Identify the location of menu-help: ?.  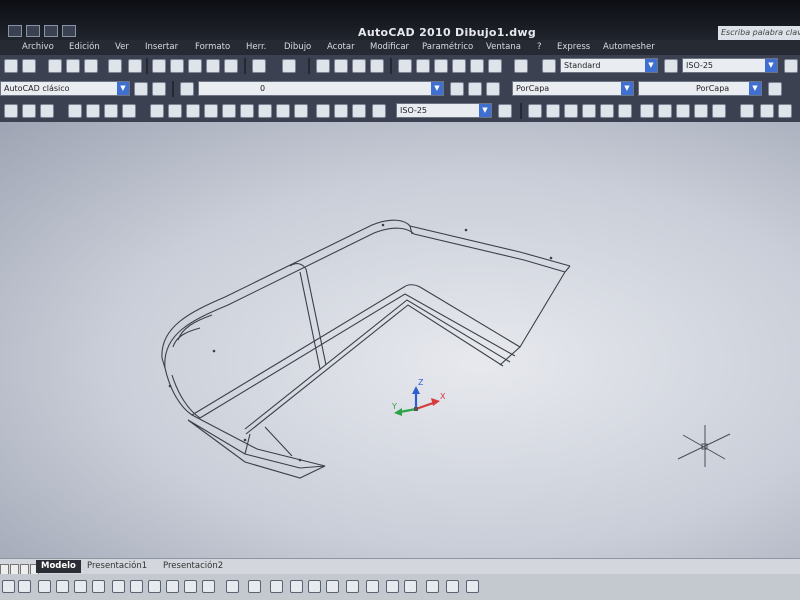
(539, 47).